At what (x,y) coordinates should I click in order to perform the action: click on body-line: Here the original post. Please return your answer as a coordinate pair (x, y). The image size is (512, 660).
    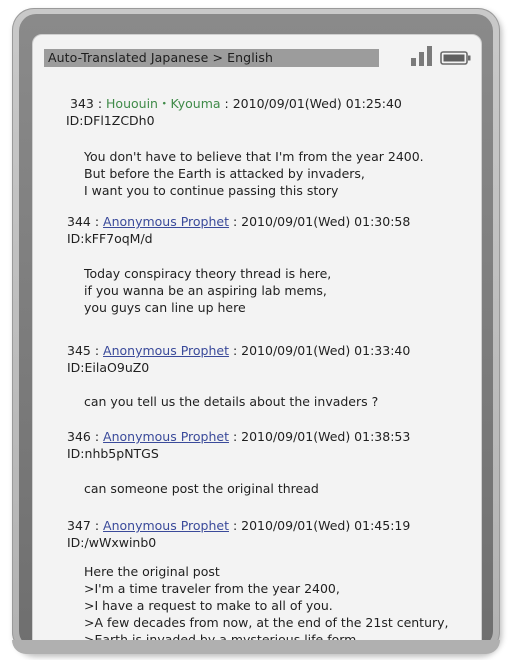
    Looking at the image, I should click on (152, 571).